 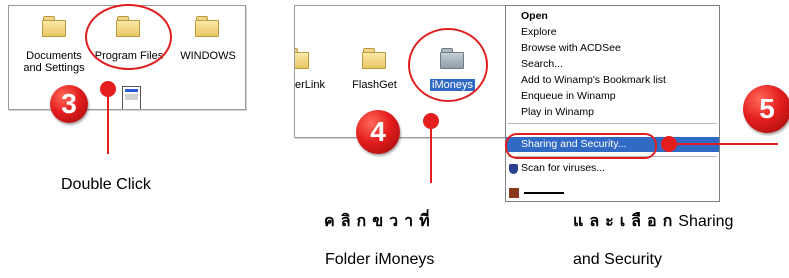 I want to click on winamp-icon, so click(x=514, y=193).